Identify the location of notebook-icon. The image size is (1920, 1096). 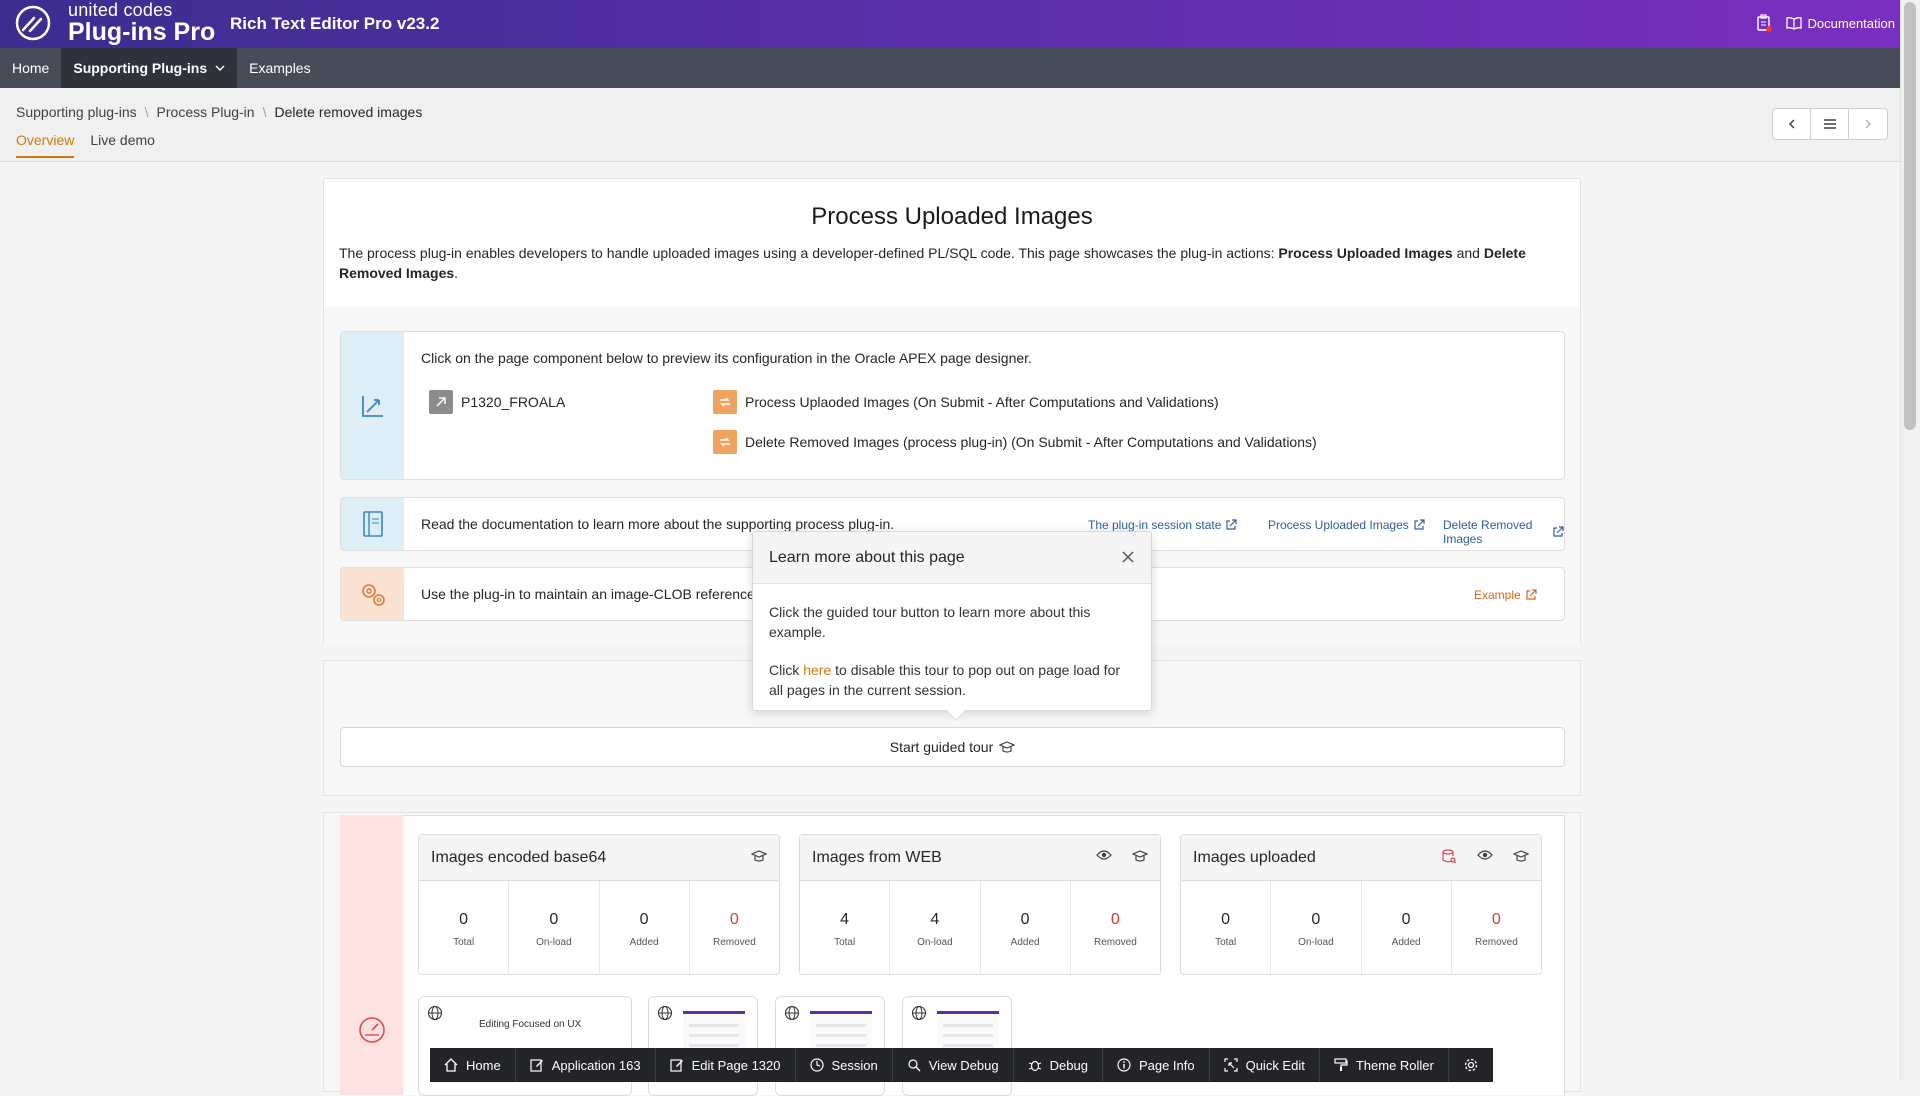
(373, 524).